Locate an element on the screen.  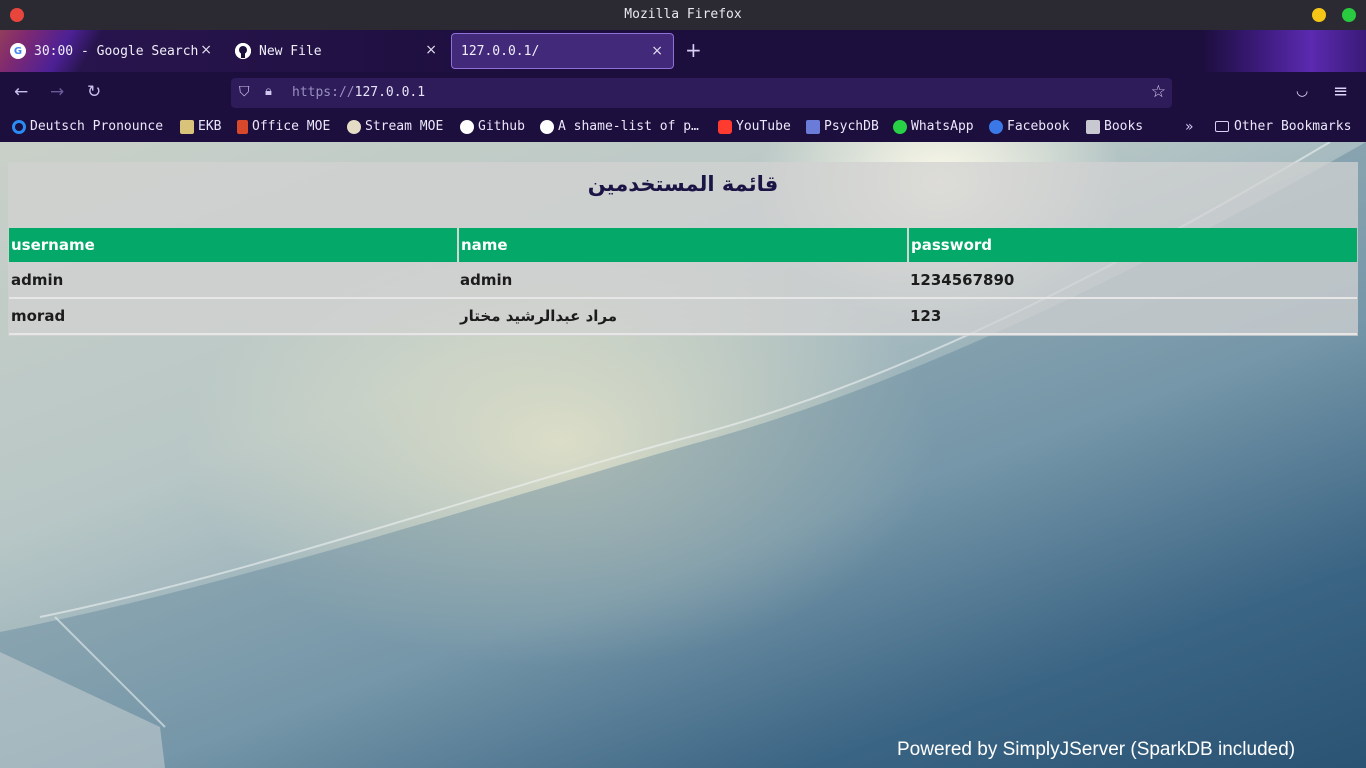
reload-button: ↻ is located at coordinates (94, 92).